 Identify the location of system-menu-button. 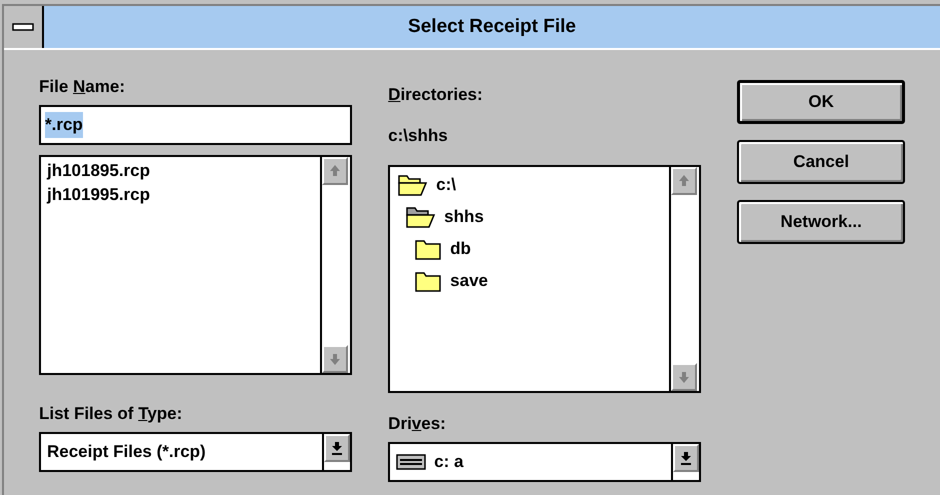
(24, 27).